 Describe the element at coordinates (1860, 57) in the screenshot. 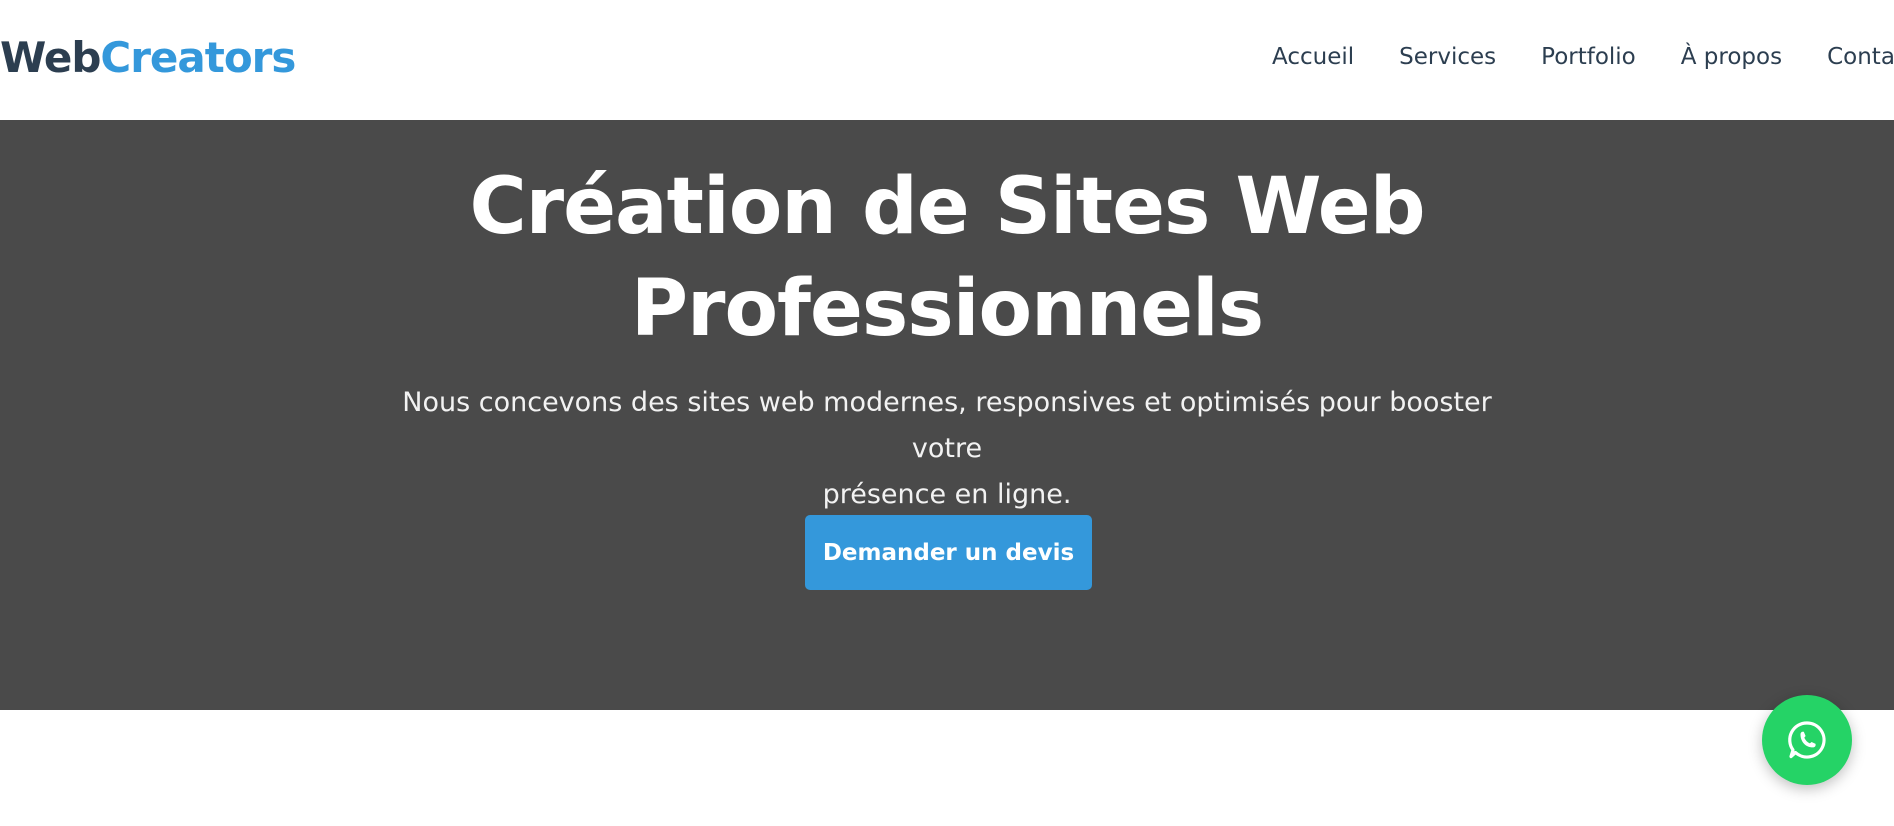

I see `nav-item-contact: Contact` at that location.